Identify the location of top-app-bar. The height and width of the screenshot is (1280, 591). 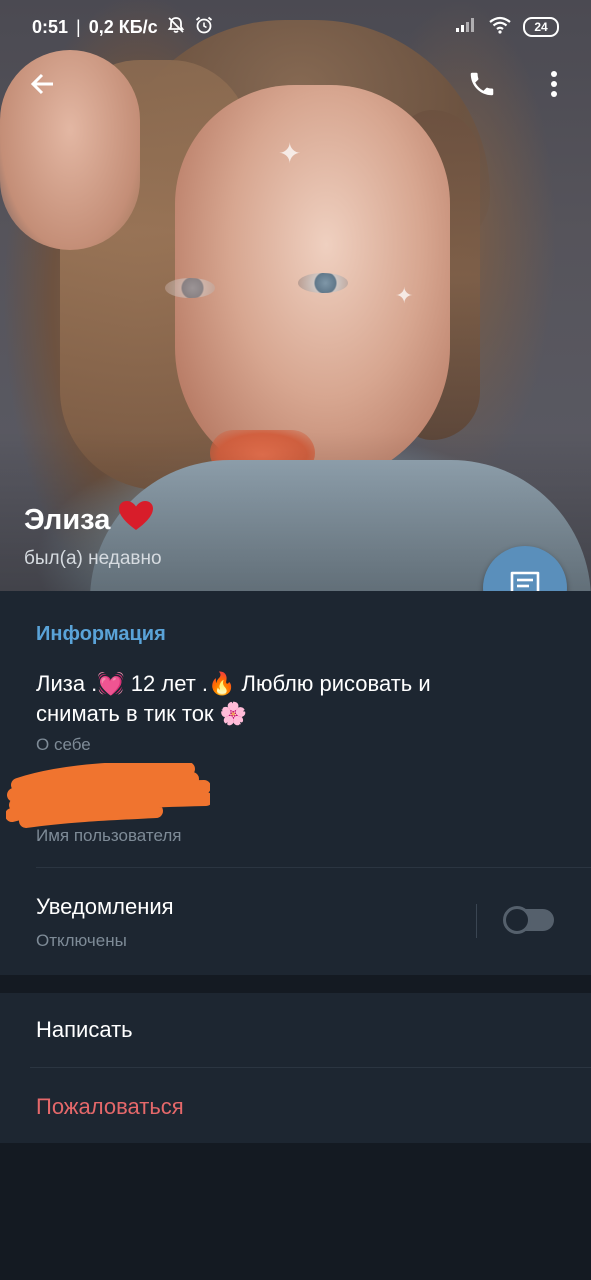
(295, 86).